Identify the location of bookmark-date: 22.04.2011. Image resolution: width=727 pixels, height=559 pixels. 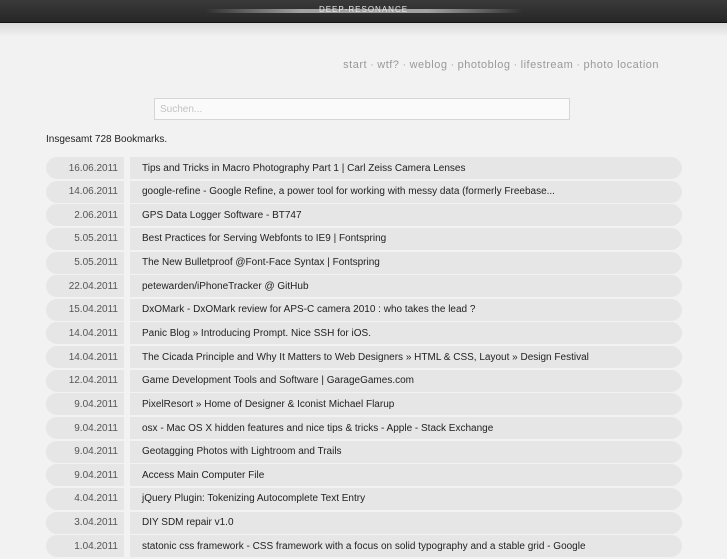
(93, 286).